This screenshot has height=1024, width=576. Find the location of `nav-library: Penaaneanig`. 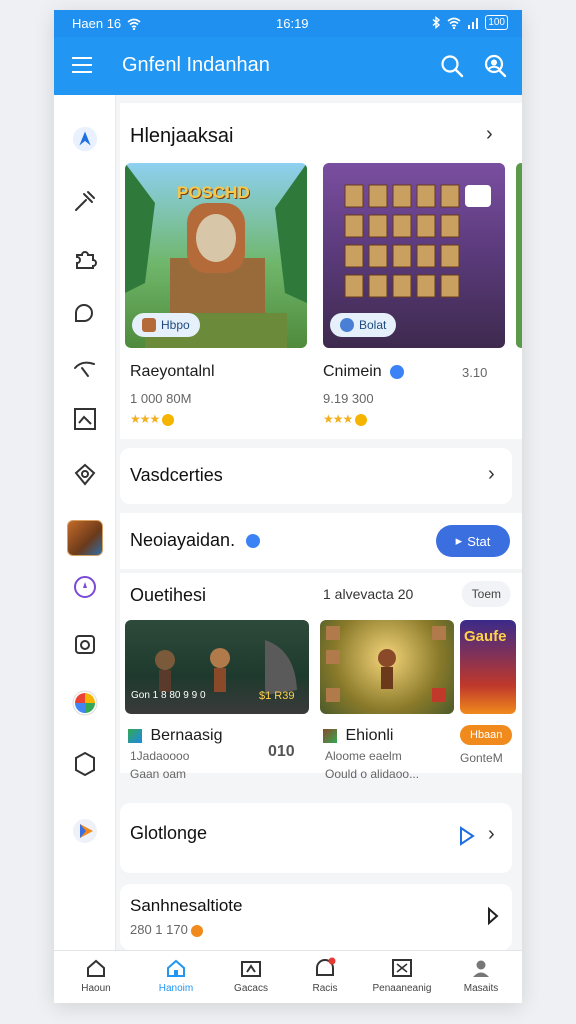

nav-library: Penaaneanig is located at coordinates (402, 975).